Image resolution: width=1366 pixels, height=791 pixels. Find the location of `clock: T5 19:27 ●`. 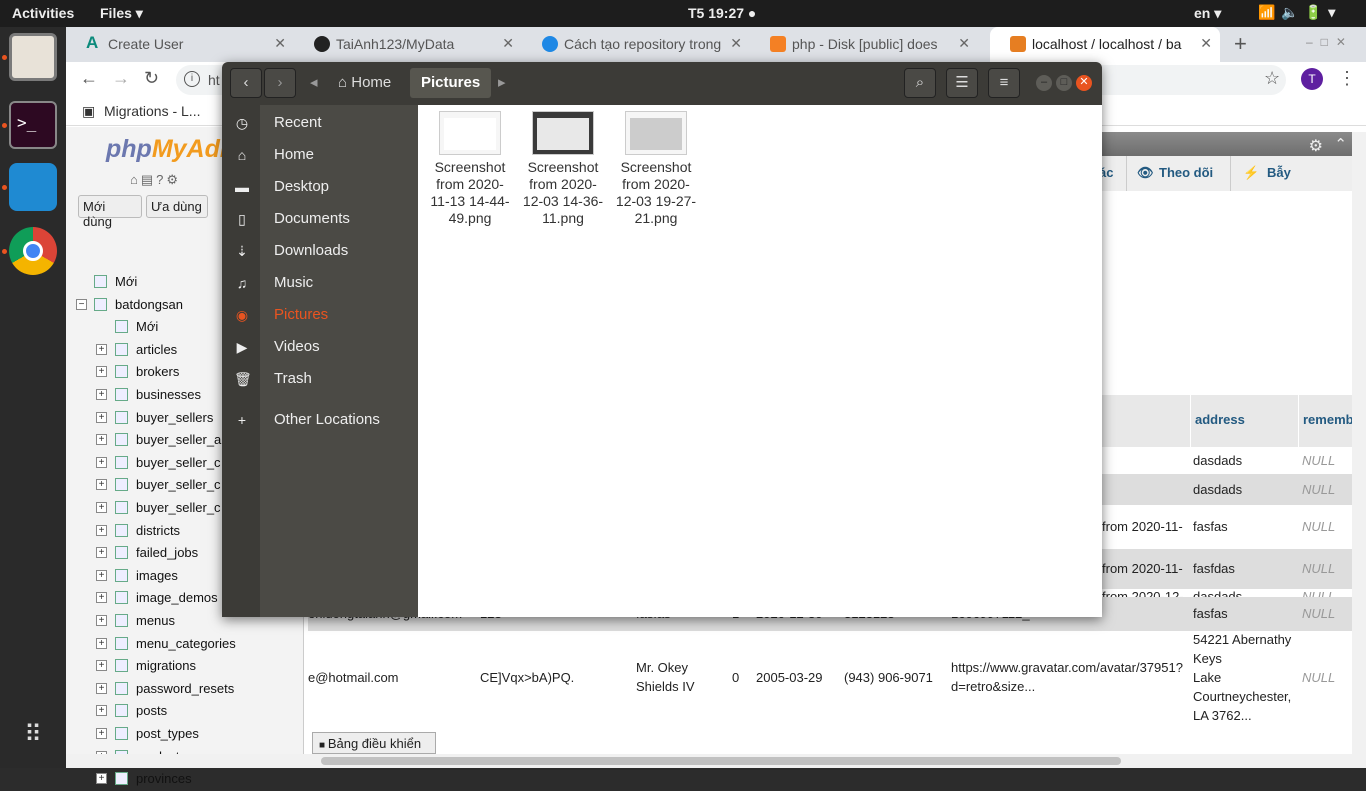

clock: T5 19:27 ● is located at coordinates (722, 13).